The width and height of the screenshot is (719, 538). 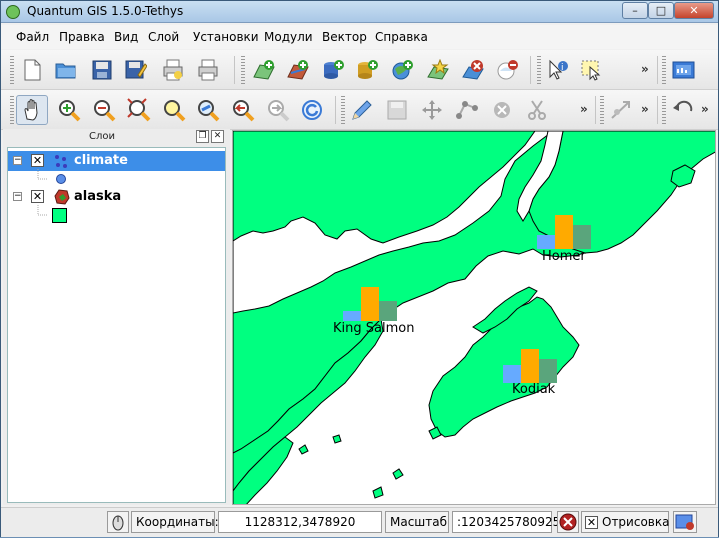 What do you see at coordinates (278, 110) in the screenshot?
I see `zoom-next-icon` at bounding box center [278, 110].